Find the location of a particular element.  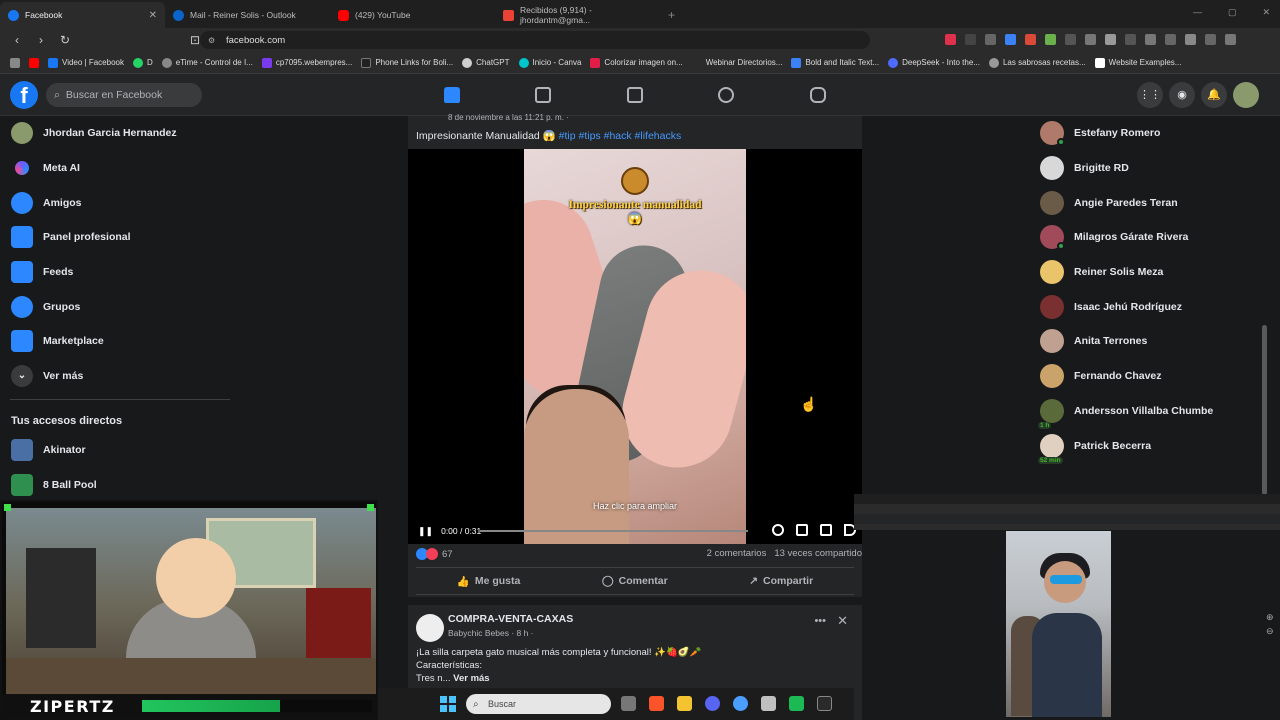

sidebar-item-feeds: Feeds is located at coordinates (120, 272).